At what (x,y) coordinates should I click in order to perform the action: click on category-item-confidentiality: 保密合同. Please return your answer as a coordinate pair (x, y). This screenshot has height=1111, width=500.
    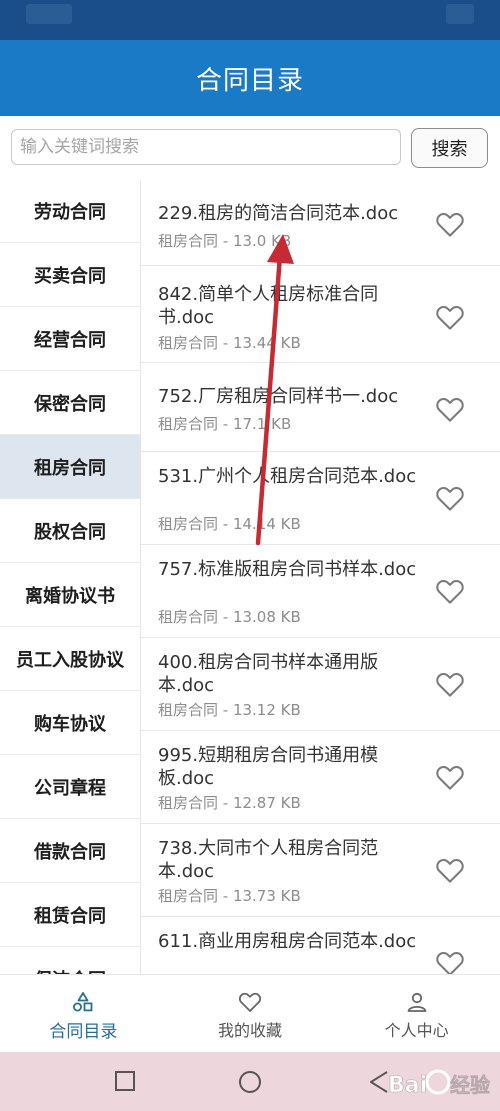
    Looking at the image, I should click on (70, 403).